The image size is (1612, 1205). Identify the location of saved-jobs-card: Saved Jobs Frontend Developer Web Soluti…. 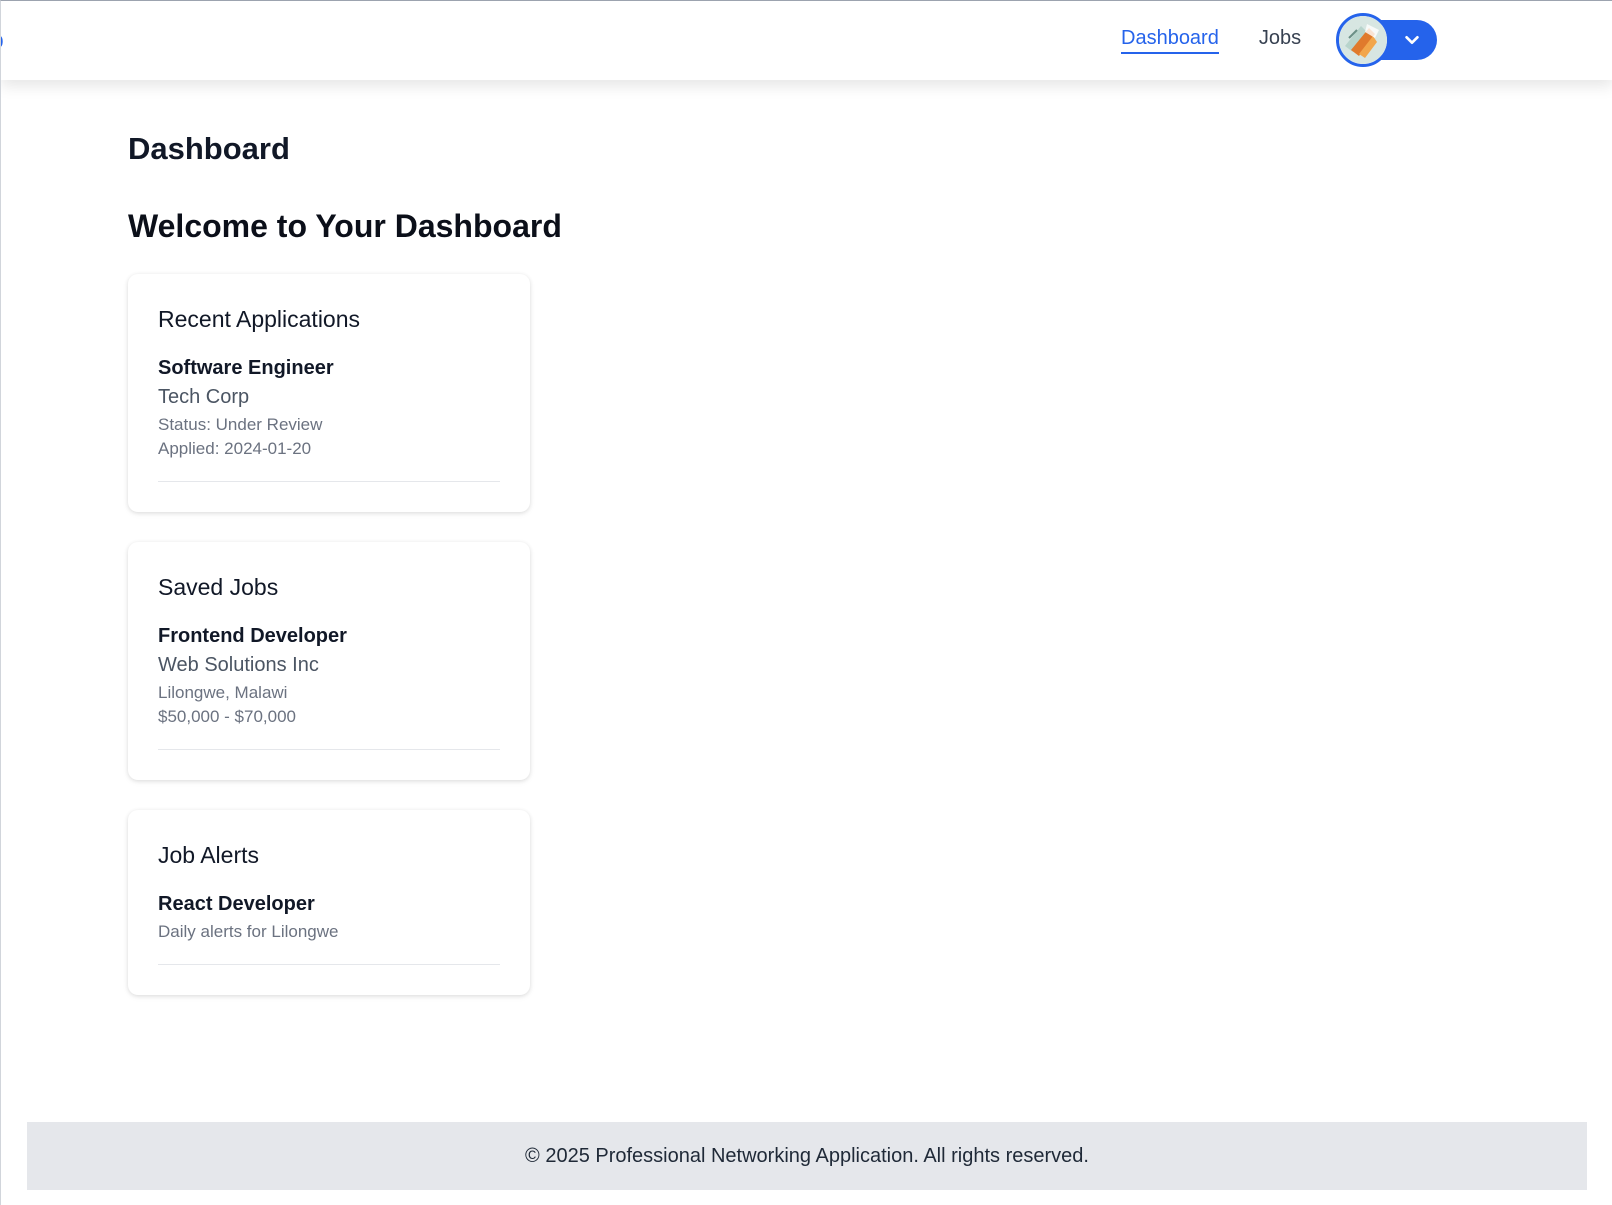
(329, 660).